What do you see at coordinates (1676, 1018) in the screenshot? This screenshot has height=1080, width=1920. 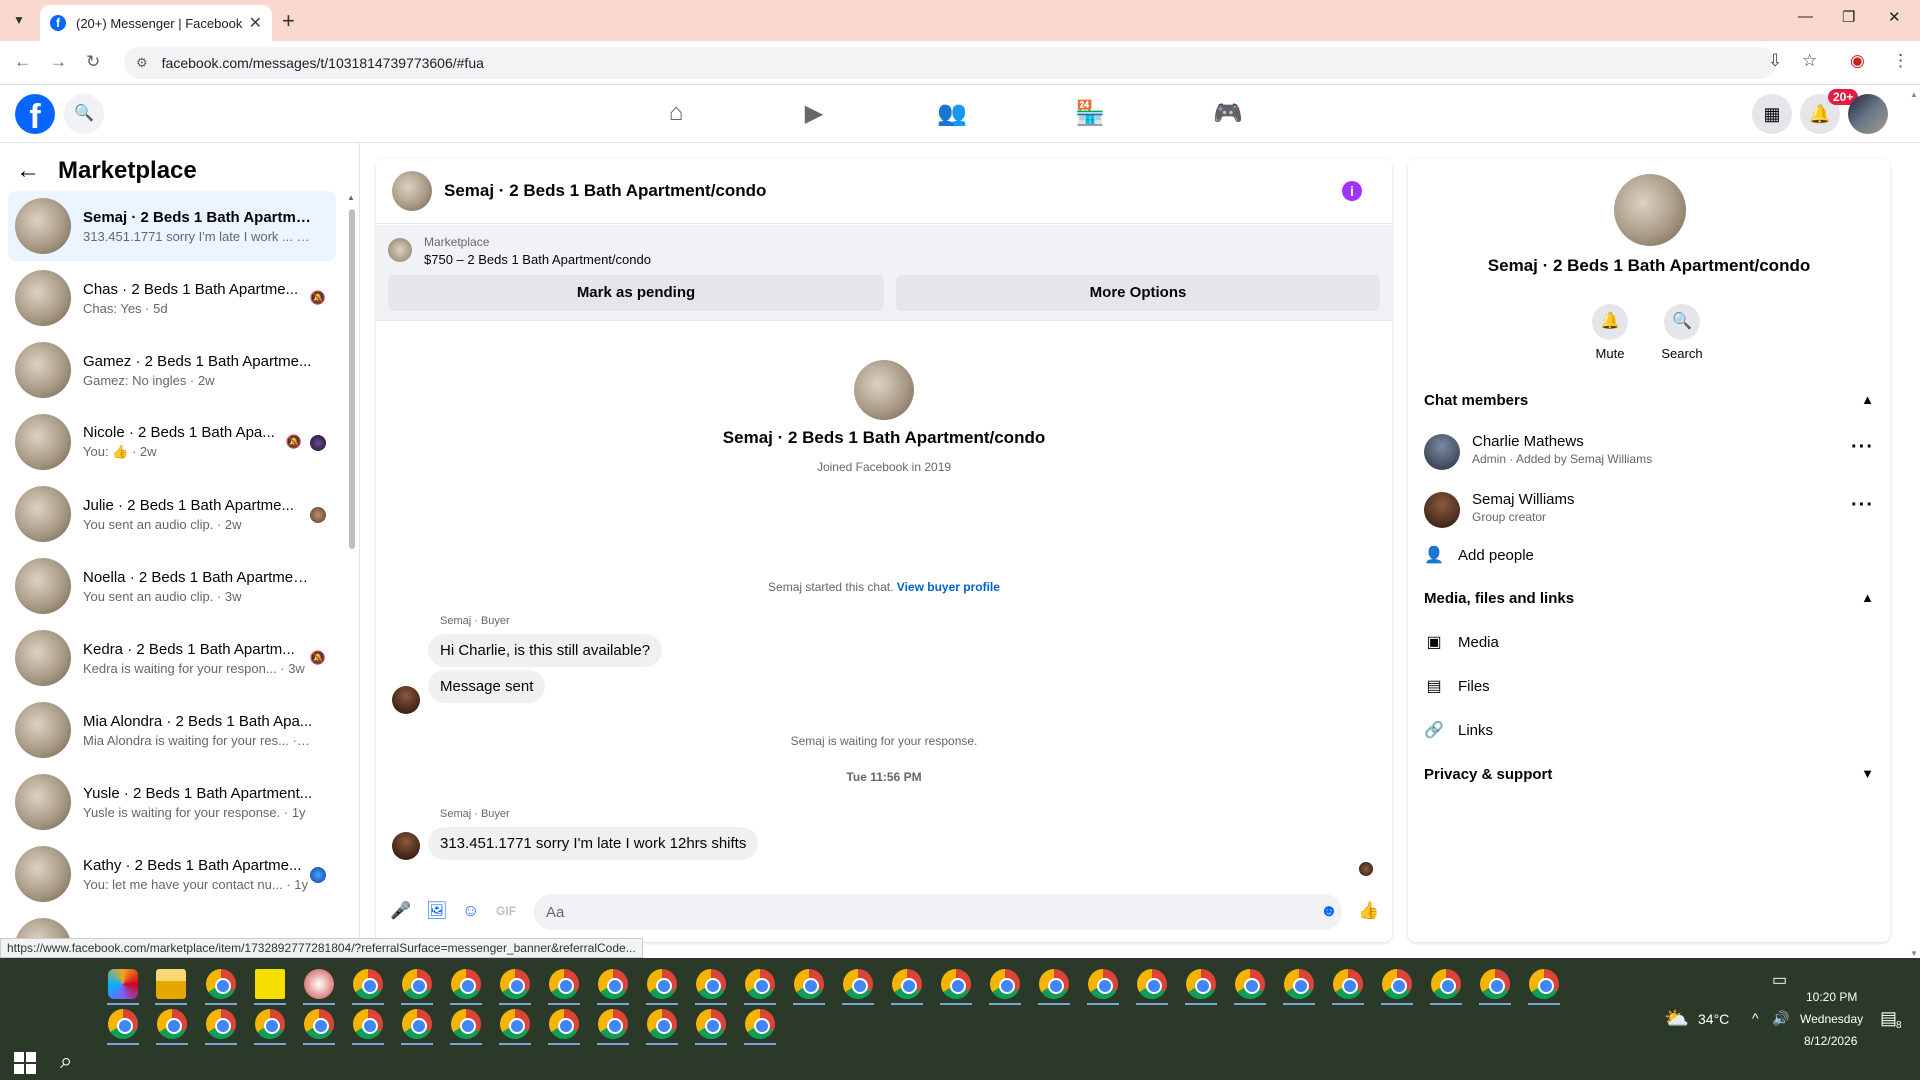 I see `weather-icon: ⛅` at bounding box center [1676, 1018].